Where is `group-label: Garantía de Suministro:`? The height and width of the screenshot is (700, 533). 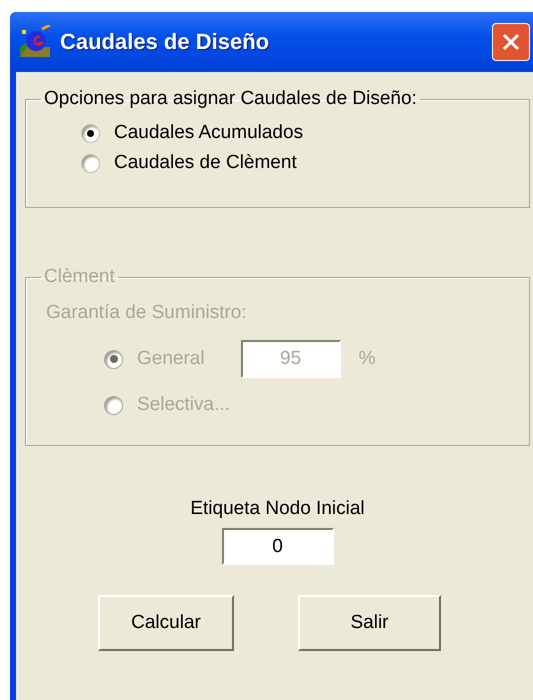
group-label: Garantía de Suministro: is located at coordinates (146, 312).